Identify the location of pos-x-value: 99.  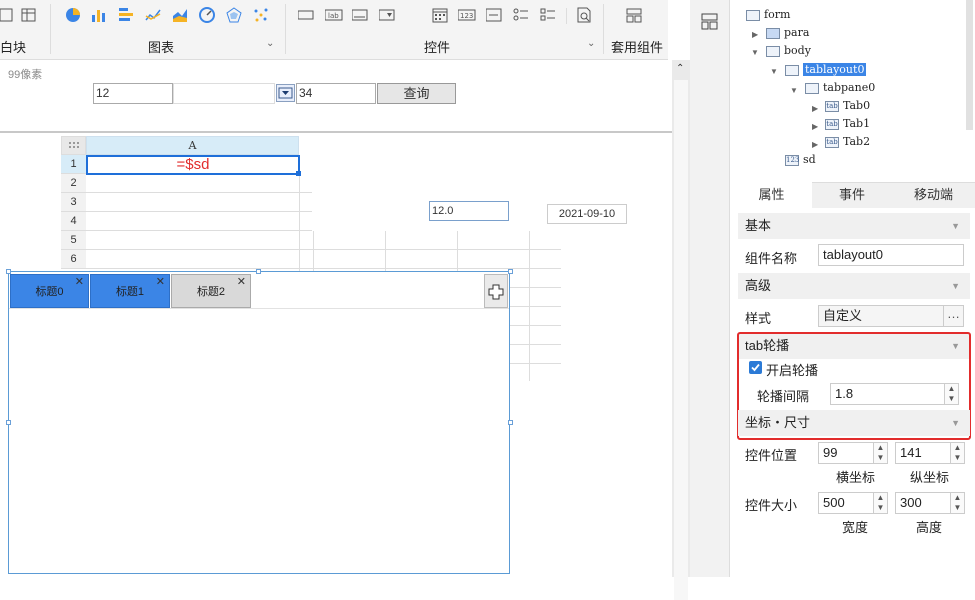
(830, 452).